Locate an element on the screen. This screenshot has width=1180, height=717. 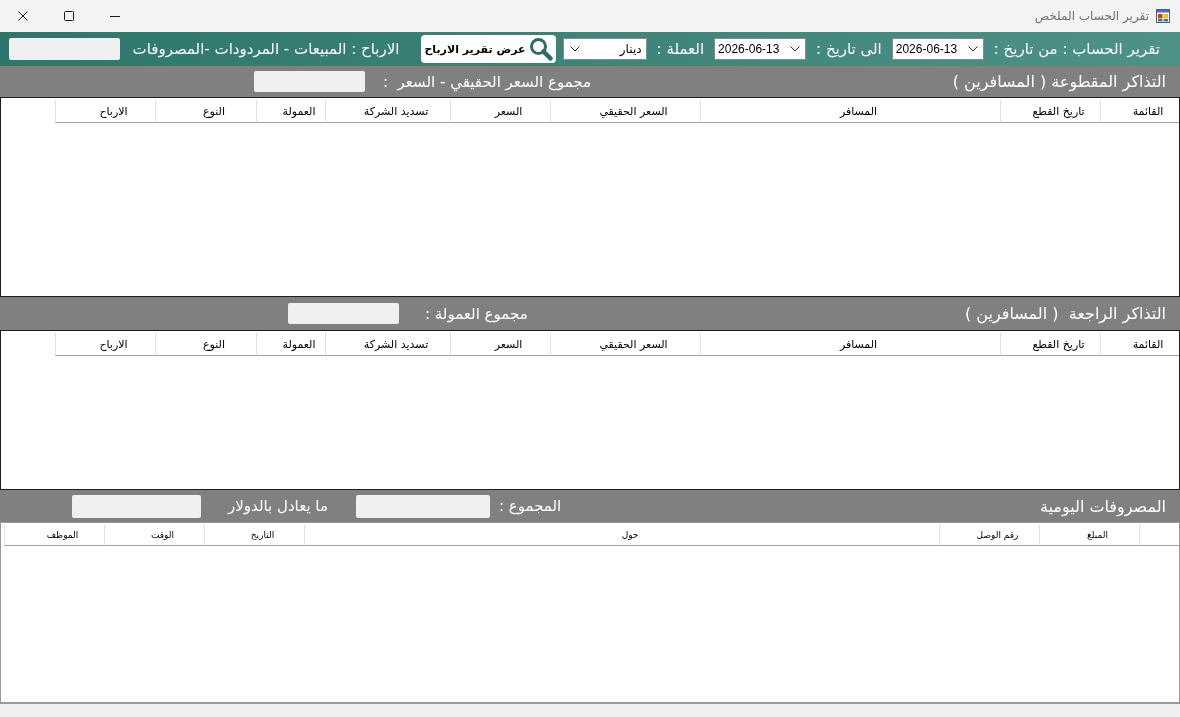
section-title: التذاكر الراجعة ( المسافرين ) is located at coordinates (1065, 313).